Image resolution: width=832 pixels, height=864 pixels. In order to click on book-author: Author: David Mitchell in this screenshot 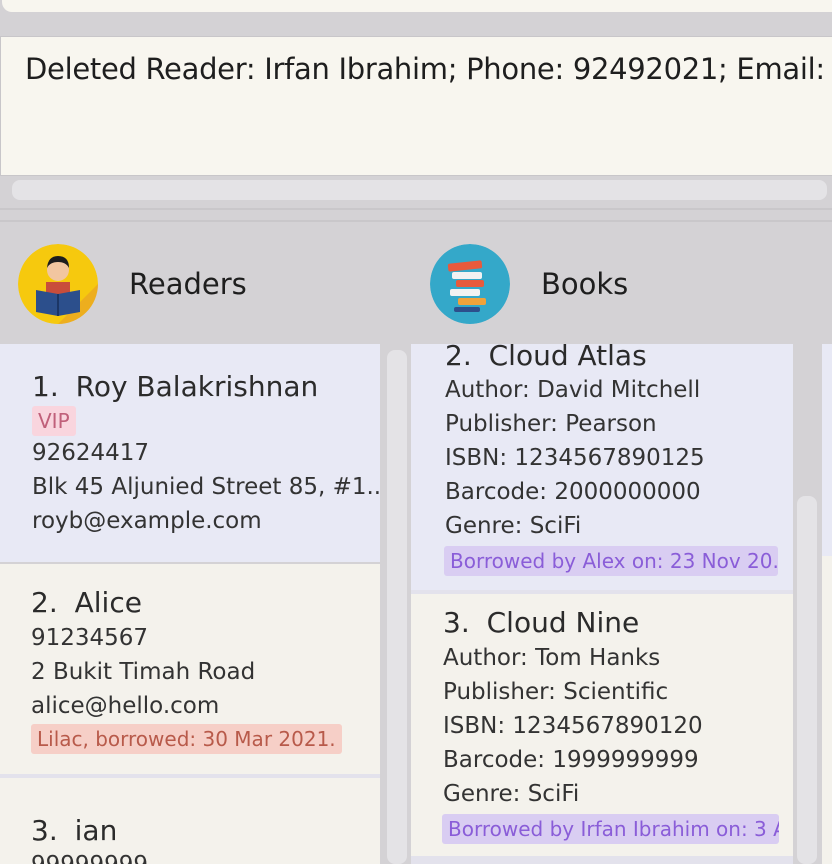, I will do `click(573, 390)`.